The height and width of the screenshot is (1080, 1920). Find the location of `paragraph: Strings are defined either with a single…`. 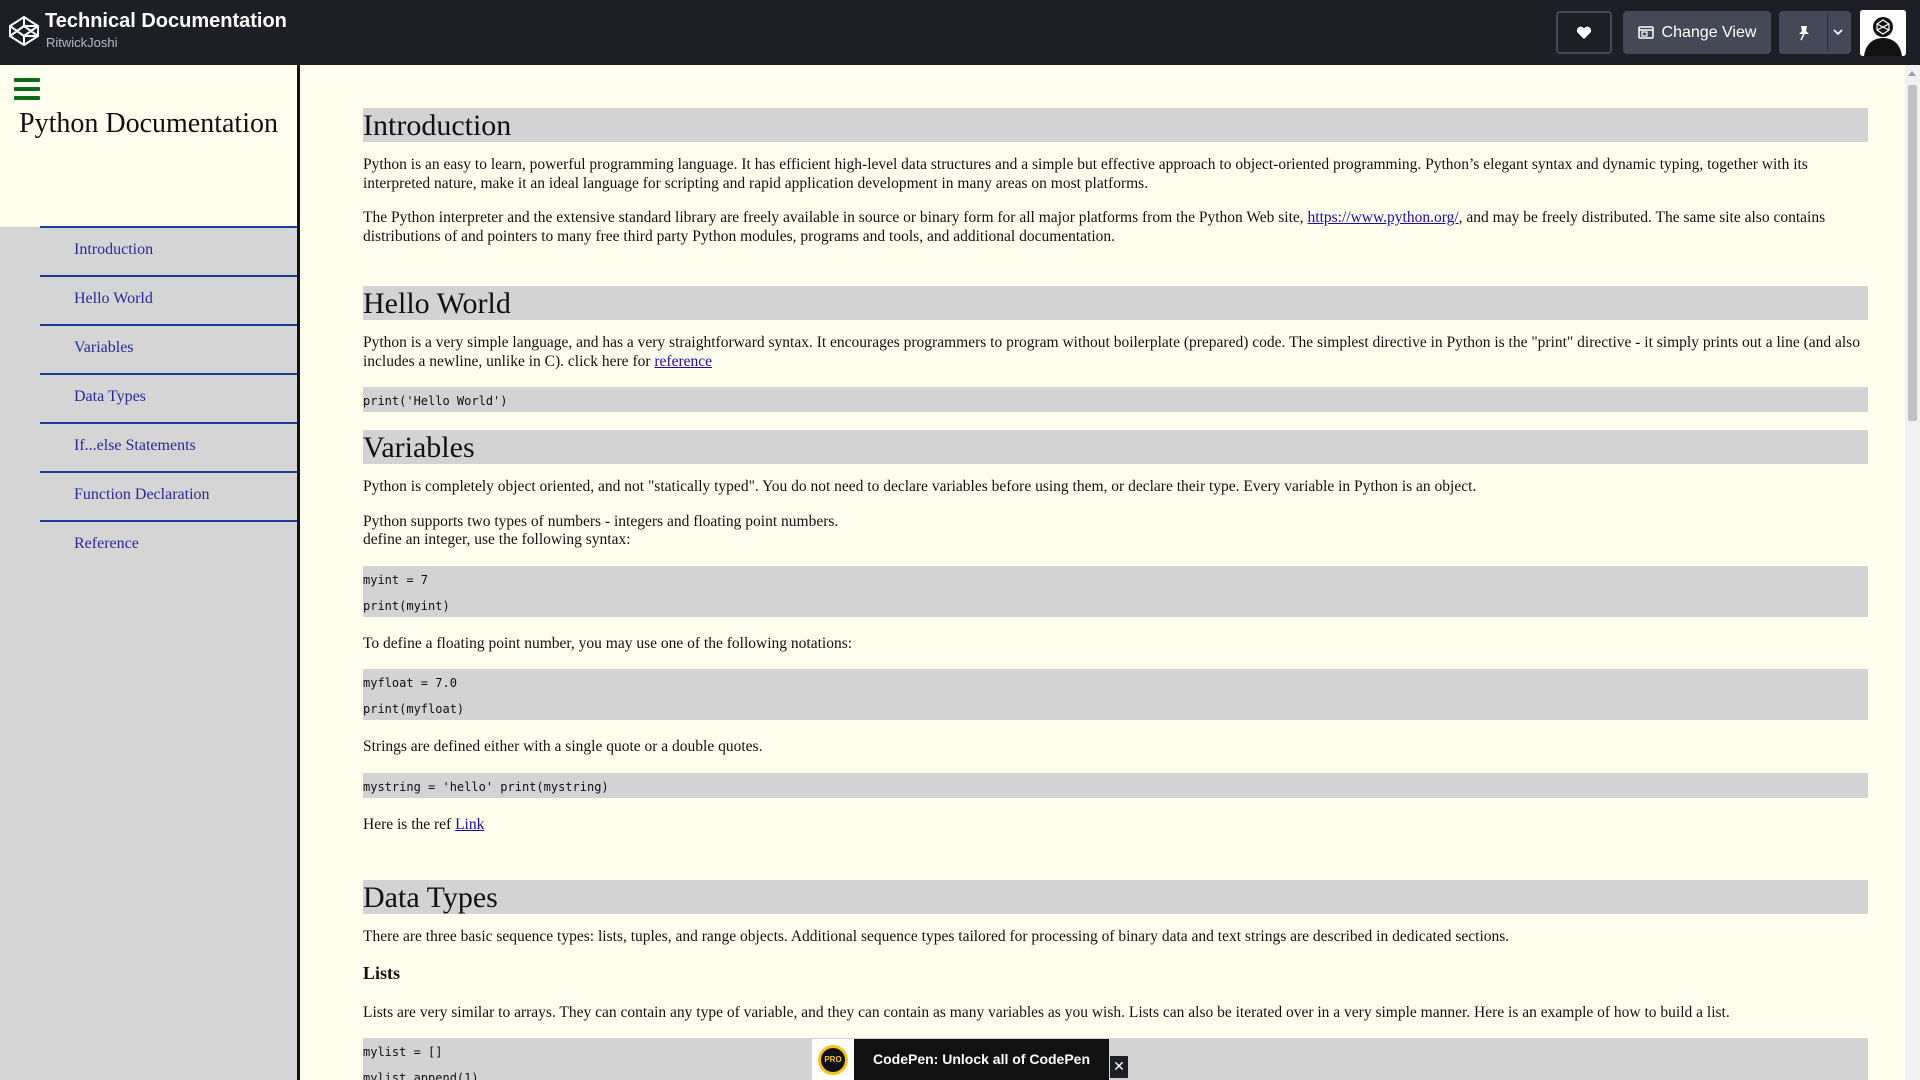

paragraph: Strings are defined either with a single… is located at coordinates (563, 746).